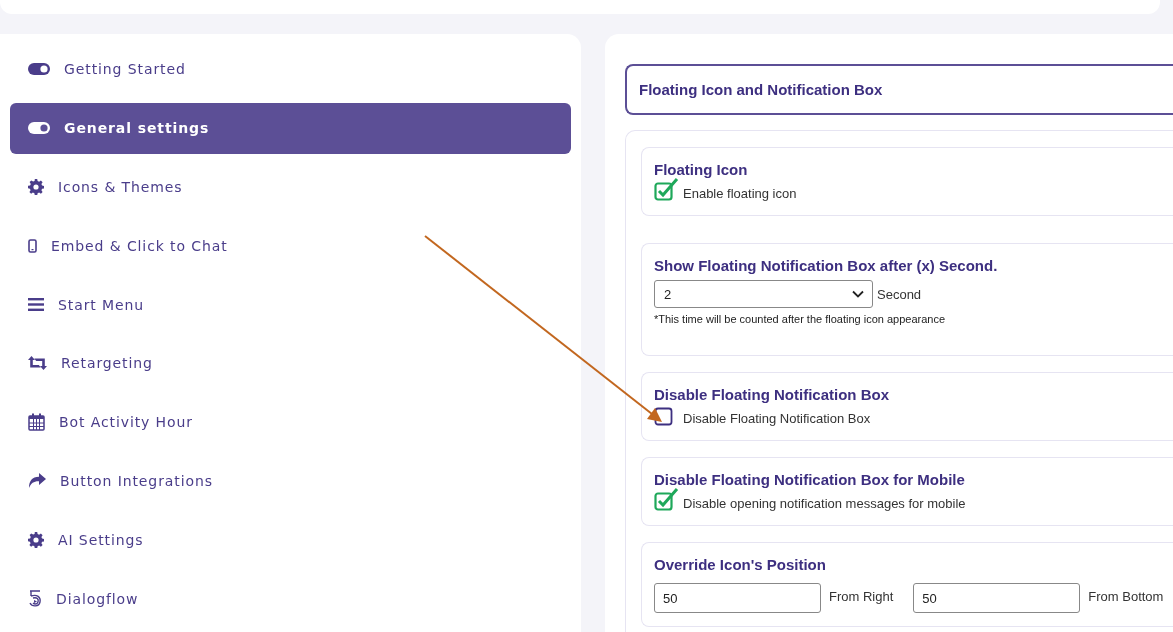 The height and width of the screenshot is (632, 1173). I want to click on panel-header: Floating Icon and Notification Box, so click(899, 89).